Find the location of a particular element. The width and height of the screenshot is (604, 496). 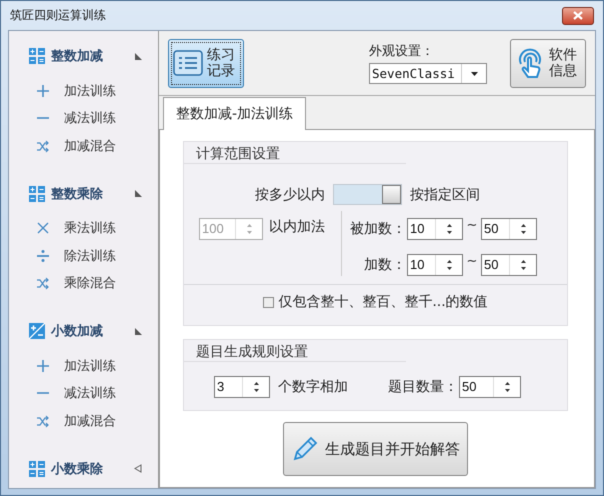

toggle-switch is located at coordinates (367, 194).